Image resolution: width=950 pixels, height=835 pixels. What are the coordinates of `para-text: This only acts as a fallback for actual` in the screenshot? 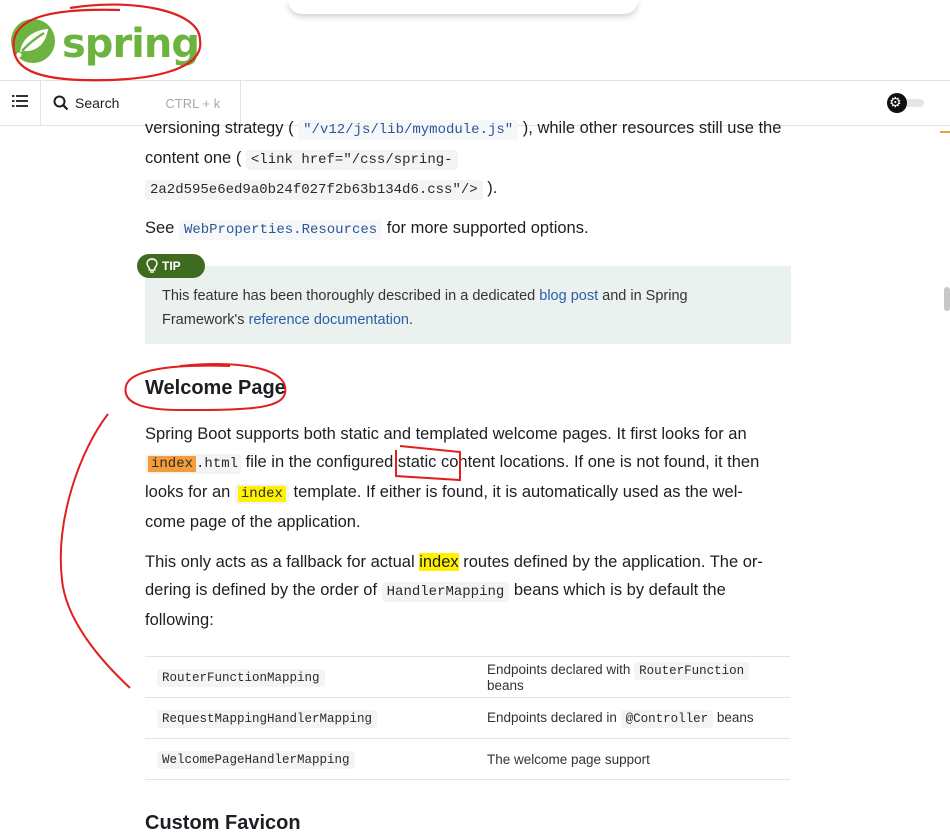 It's located at (282, 562).